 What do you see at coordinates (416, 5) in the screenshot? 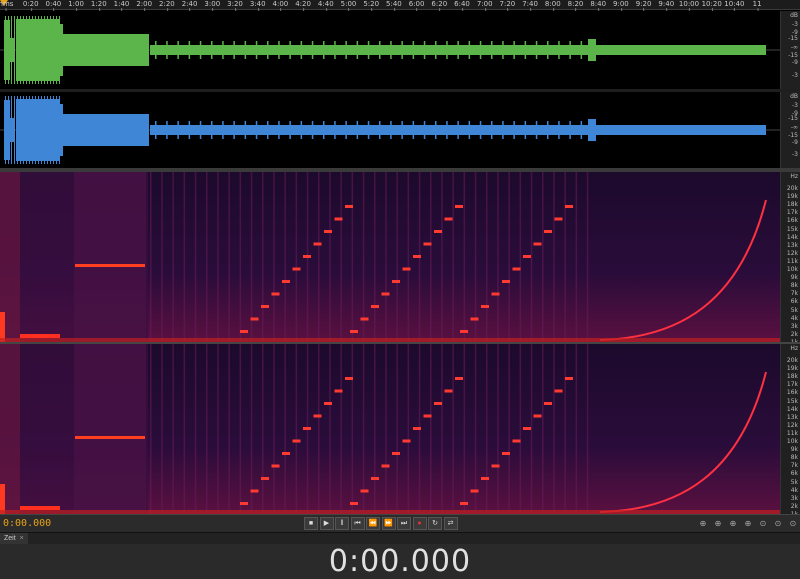
I see `ruler-tick-label: 6:00` at bounding box center [416, 5].